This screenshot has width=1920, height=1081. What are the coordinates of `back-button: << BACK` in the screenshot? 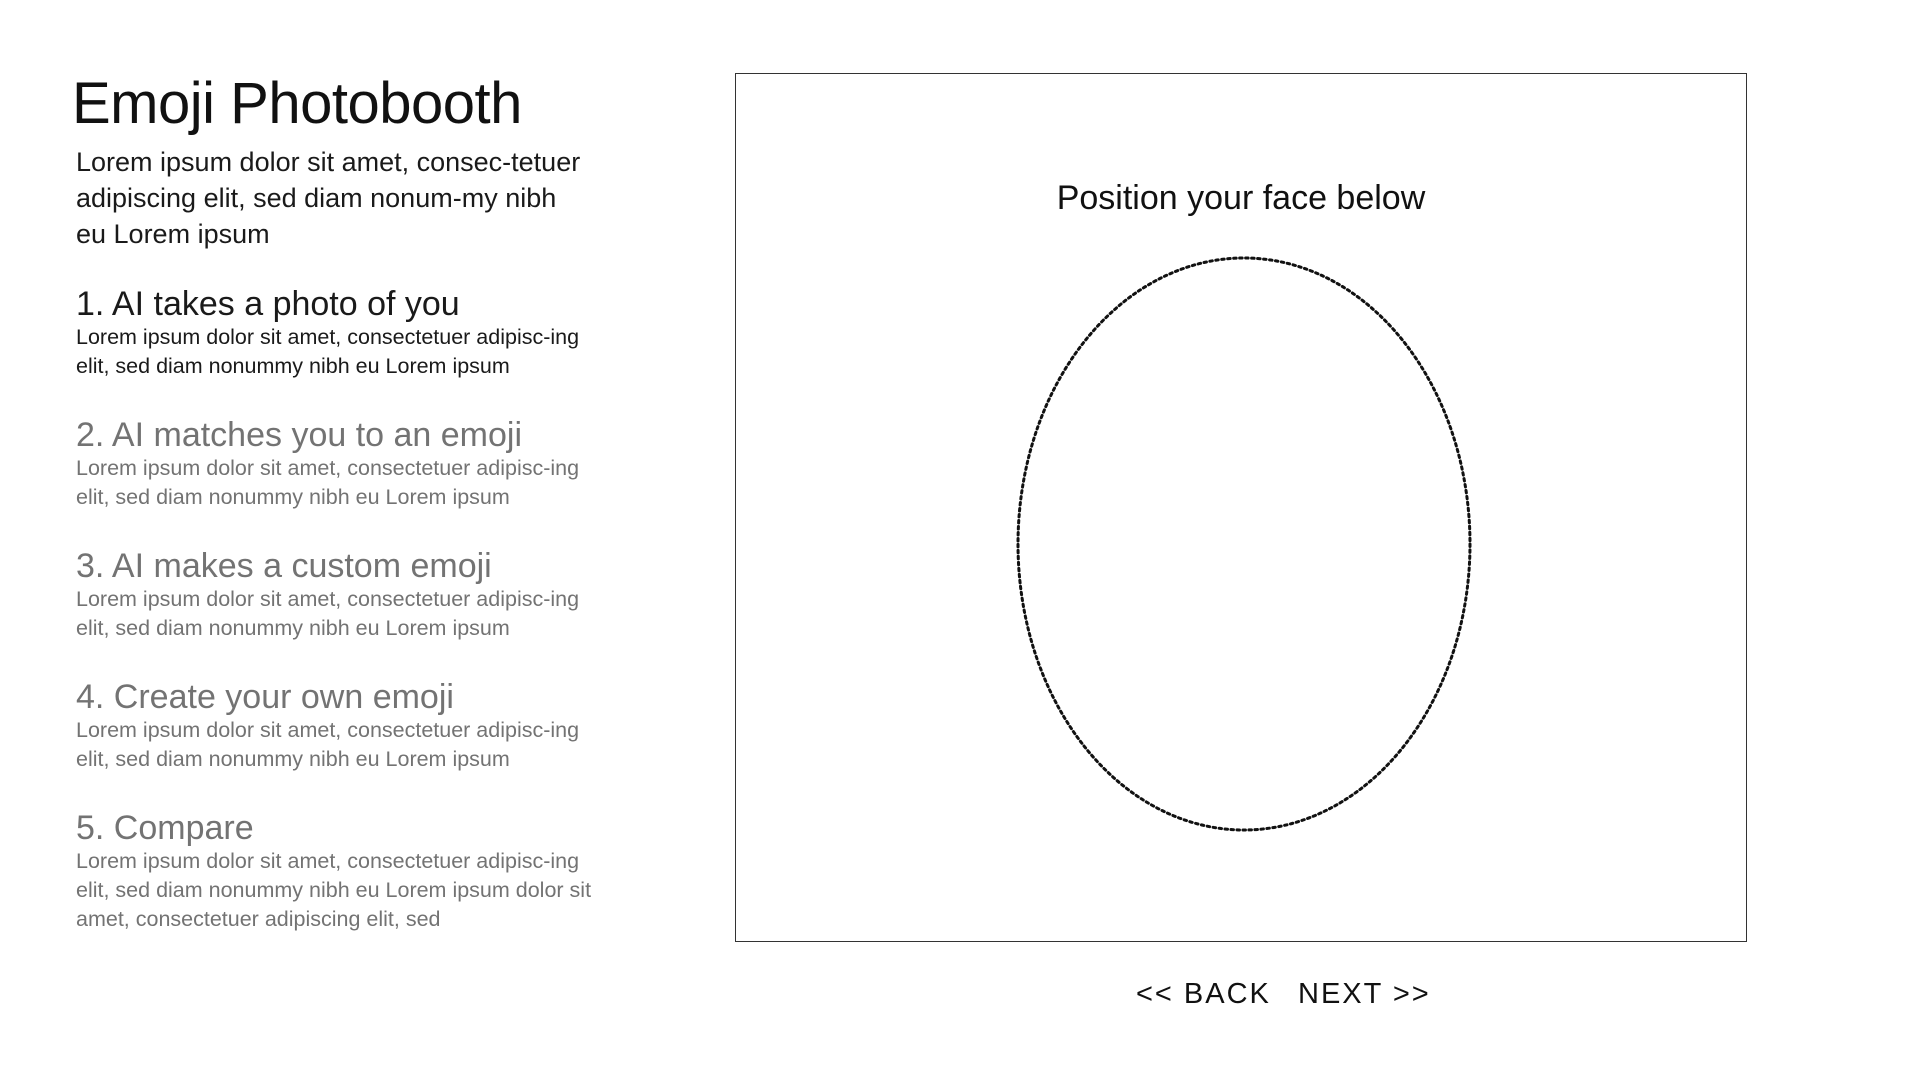 It's located at (1203, 994).